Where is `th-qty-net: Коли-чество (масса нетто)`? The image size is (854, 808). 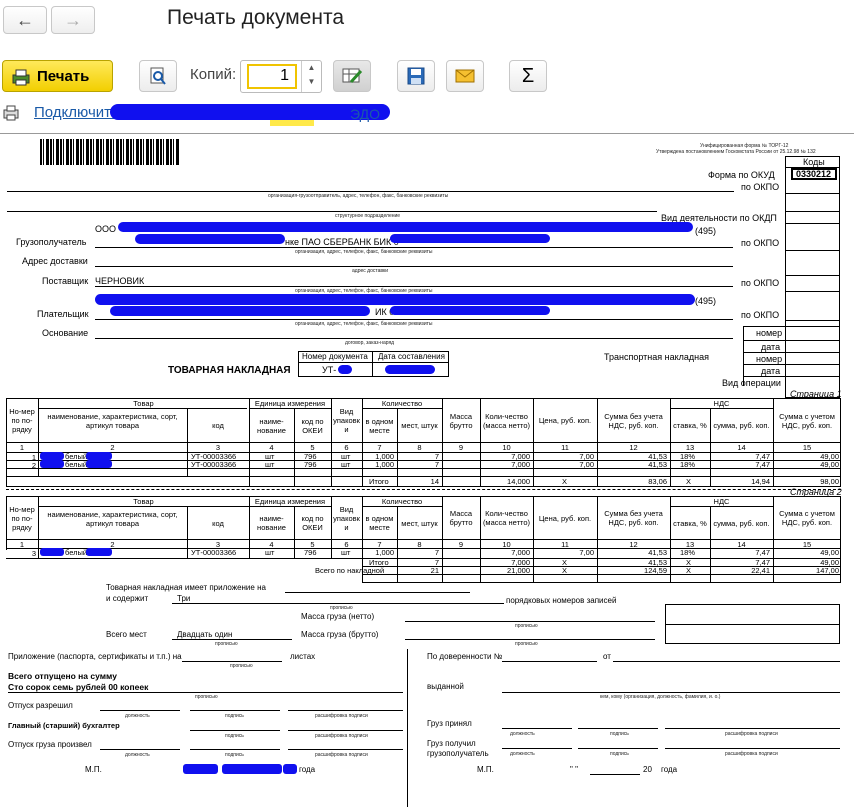
th-qty-net: Коли-чество (масса нетто) is located at coordinates (506, 518).